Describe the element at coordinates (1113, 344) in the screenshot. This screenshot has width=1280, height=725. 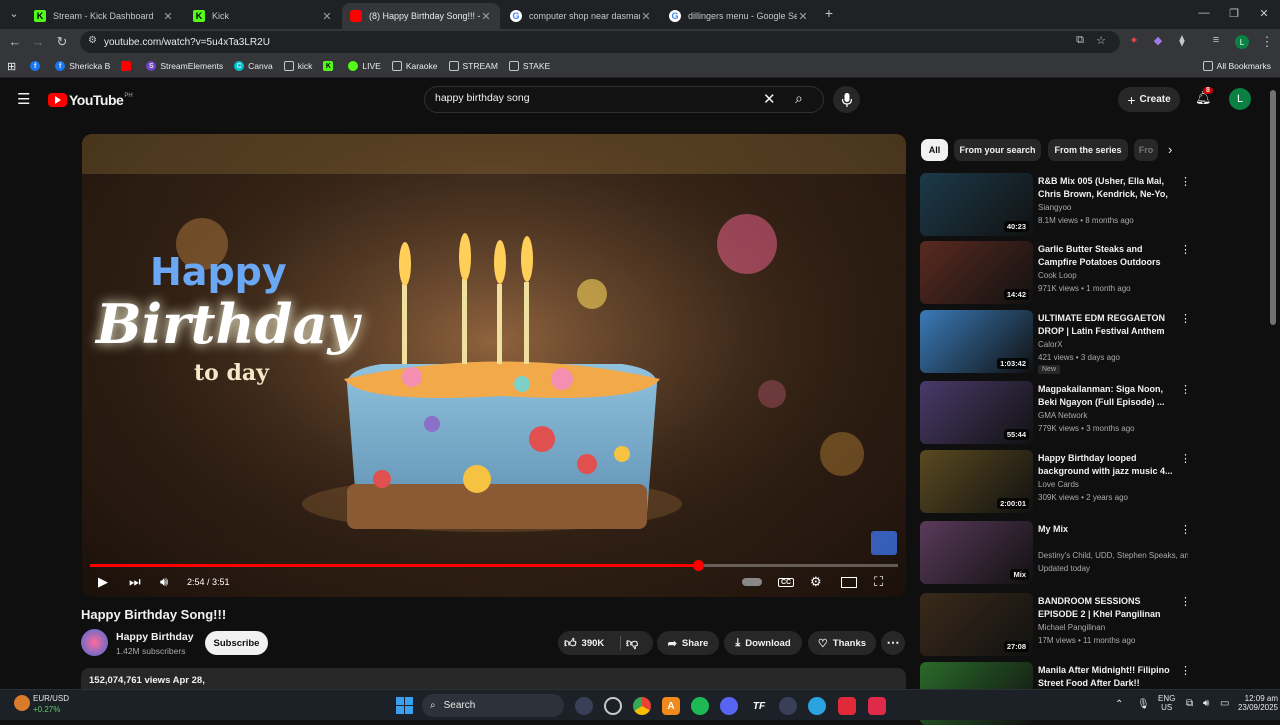
I see `recommendation-channel: CalorX` at that location.